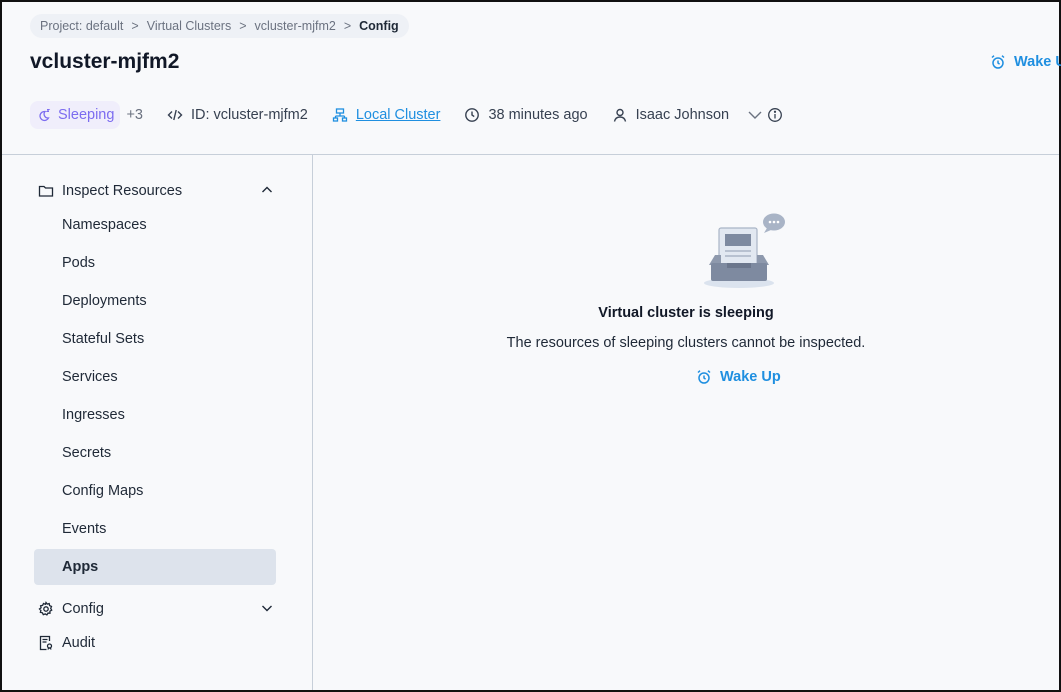 This screenshot has height=692, width=1061. I want to click on status-text: Sleeping, so click(86, 115).